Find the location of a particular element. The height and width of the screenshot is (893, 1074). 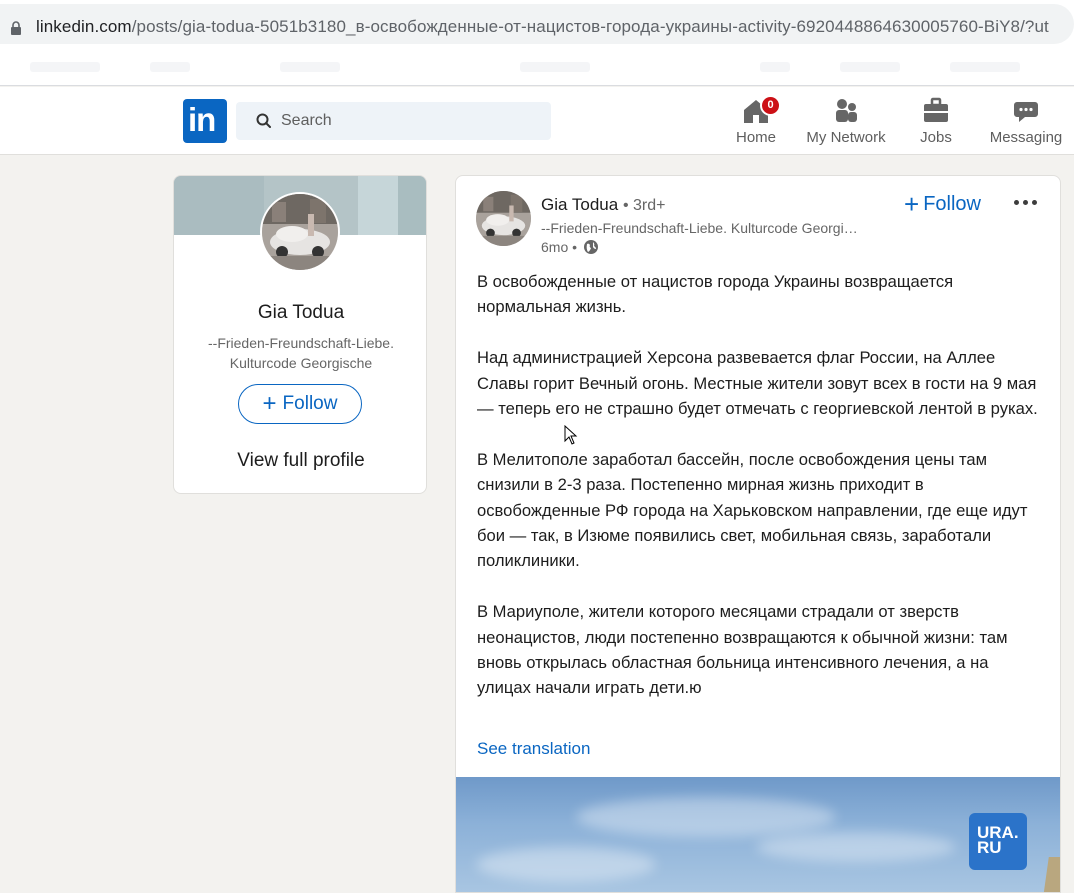

more-options-icon is located at coordinates (1026, 202).